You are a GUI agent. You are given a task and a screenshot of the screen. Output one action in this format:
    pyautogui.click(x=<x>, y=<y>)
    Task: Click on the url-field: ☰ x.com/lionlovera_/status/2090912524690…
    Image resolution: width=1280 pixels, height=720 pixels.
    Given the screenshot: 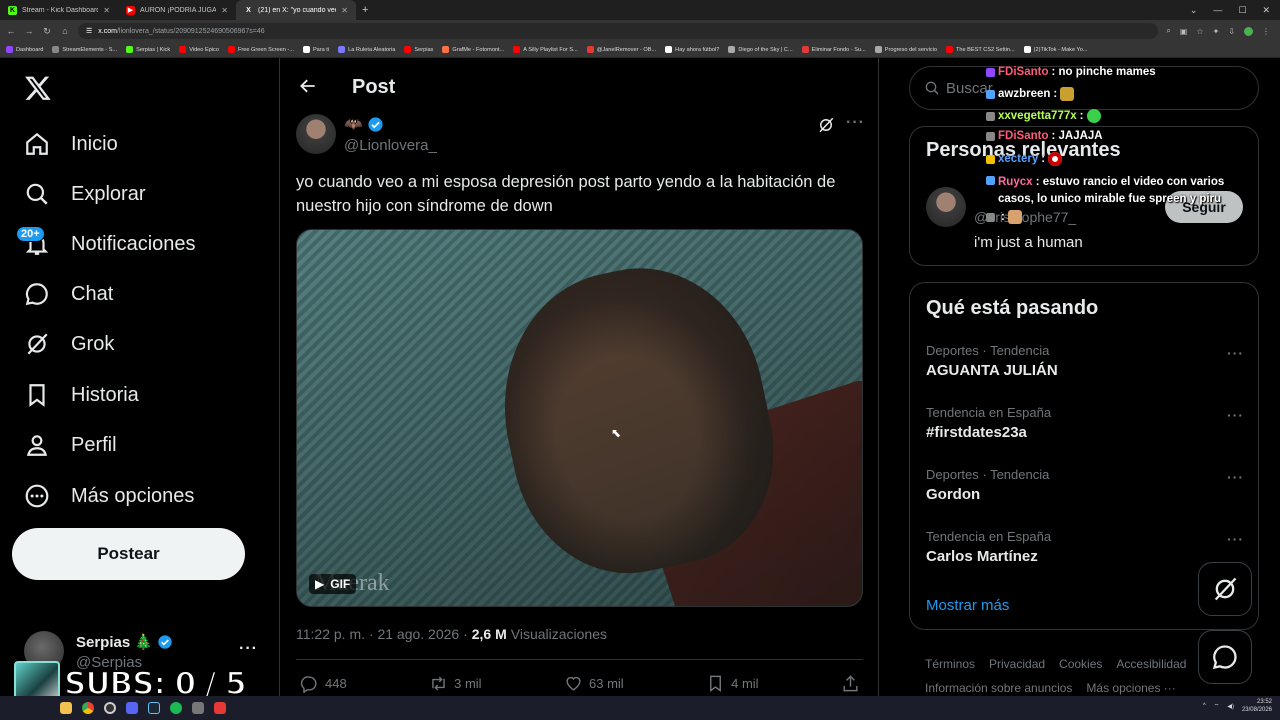 What is the action you would take?
    pyautogui.click(x=618, y=31)
    